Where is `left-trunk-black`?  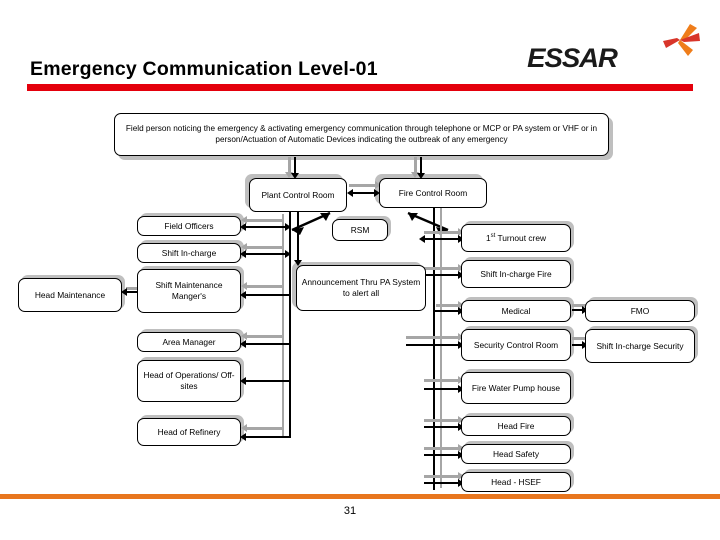
left-trunk-black is located at coordinates (290, 325).